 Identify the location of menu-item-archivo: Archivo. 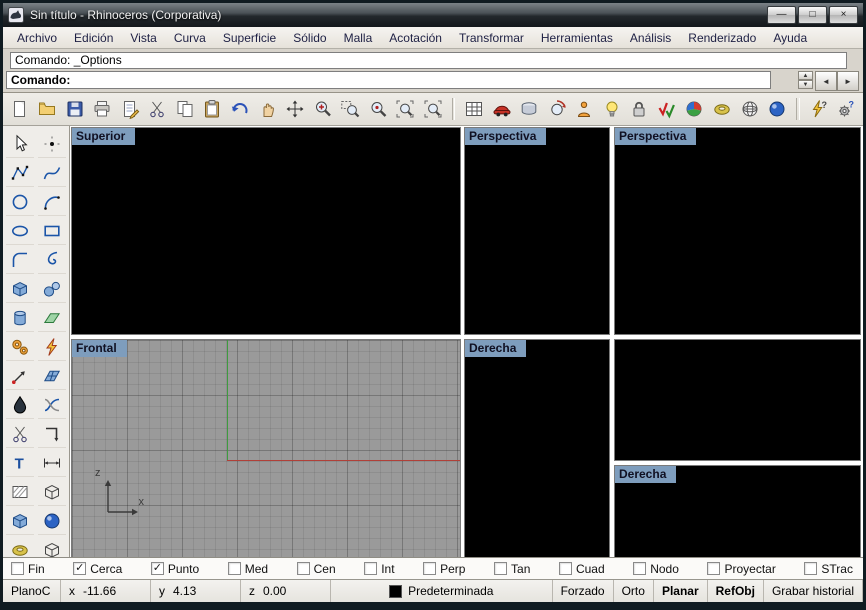
(37, 38).